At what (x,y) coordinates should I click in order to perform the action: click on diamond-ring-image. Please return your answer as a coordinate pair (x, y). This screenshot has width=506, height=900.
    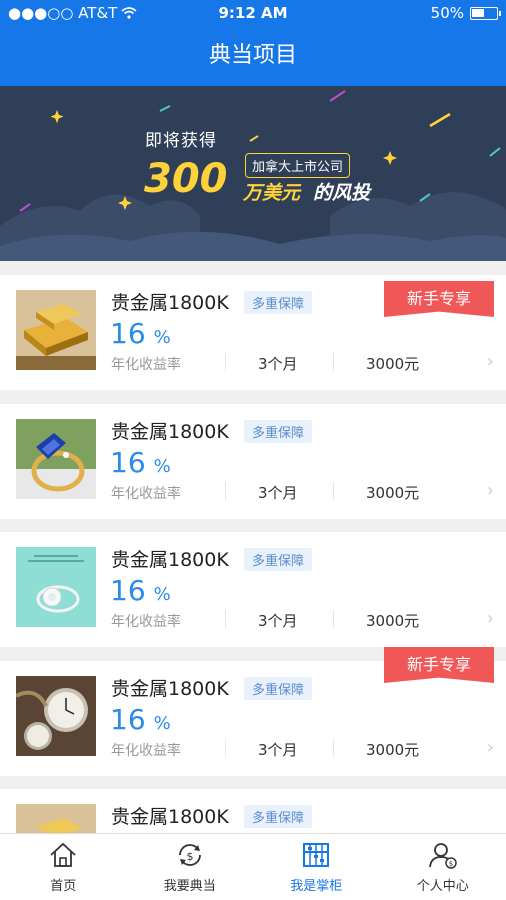
    Looking at the image, I should click on (56, 587).